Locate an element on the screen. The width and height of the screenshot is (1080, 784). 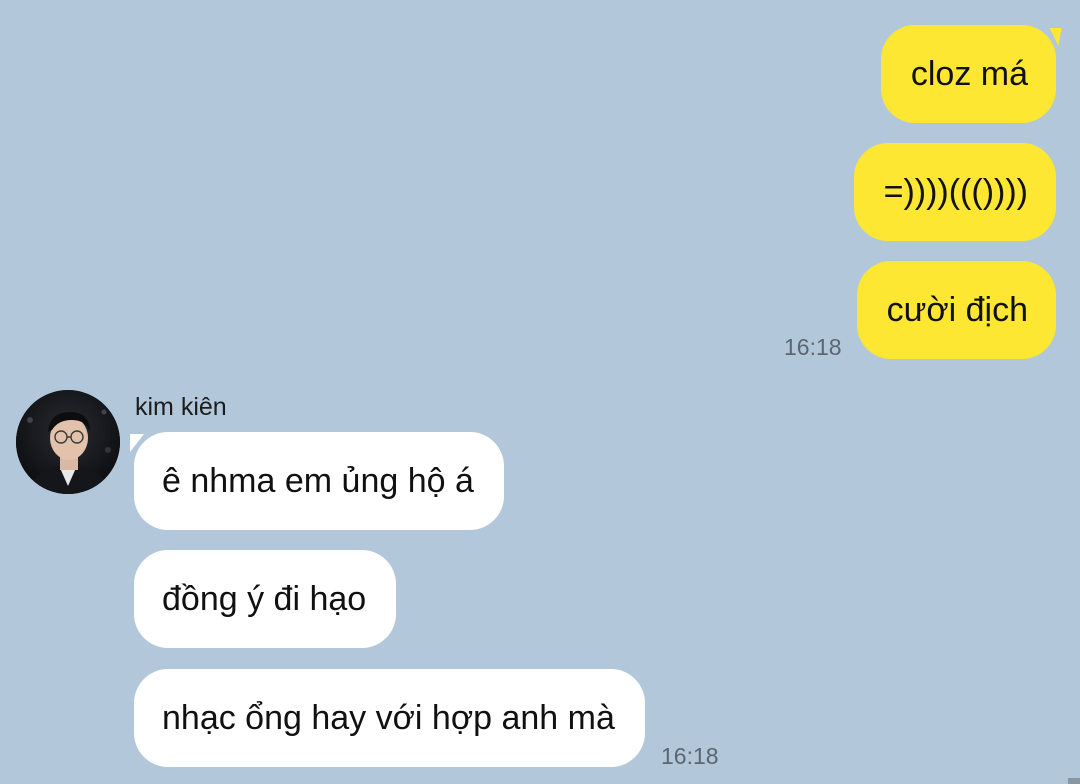
scrollbar-thumb is located at coordinates (1074, 781).